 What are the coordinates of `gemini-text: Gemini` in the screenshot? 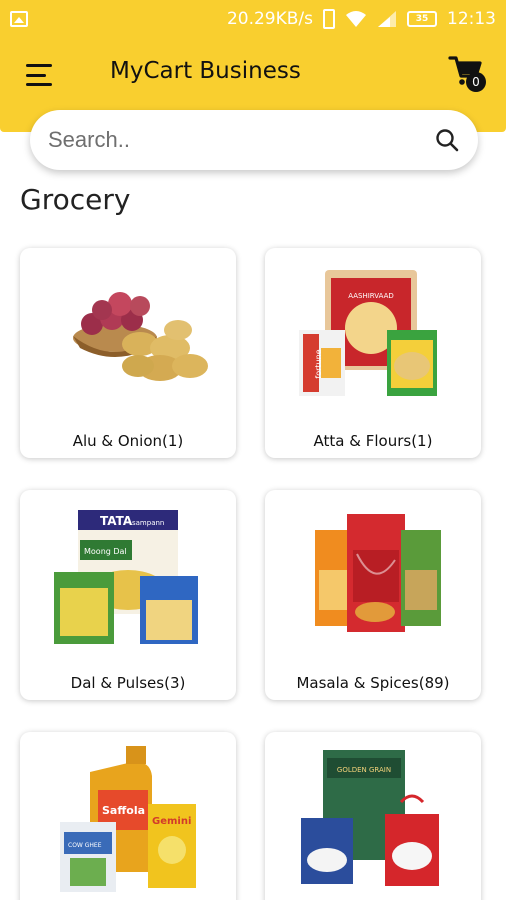 It's located at (171, 821).